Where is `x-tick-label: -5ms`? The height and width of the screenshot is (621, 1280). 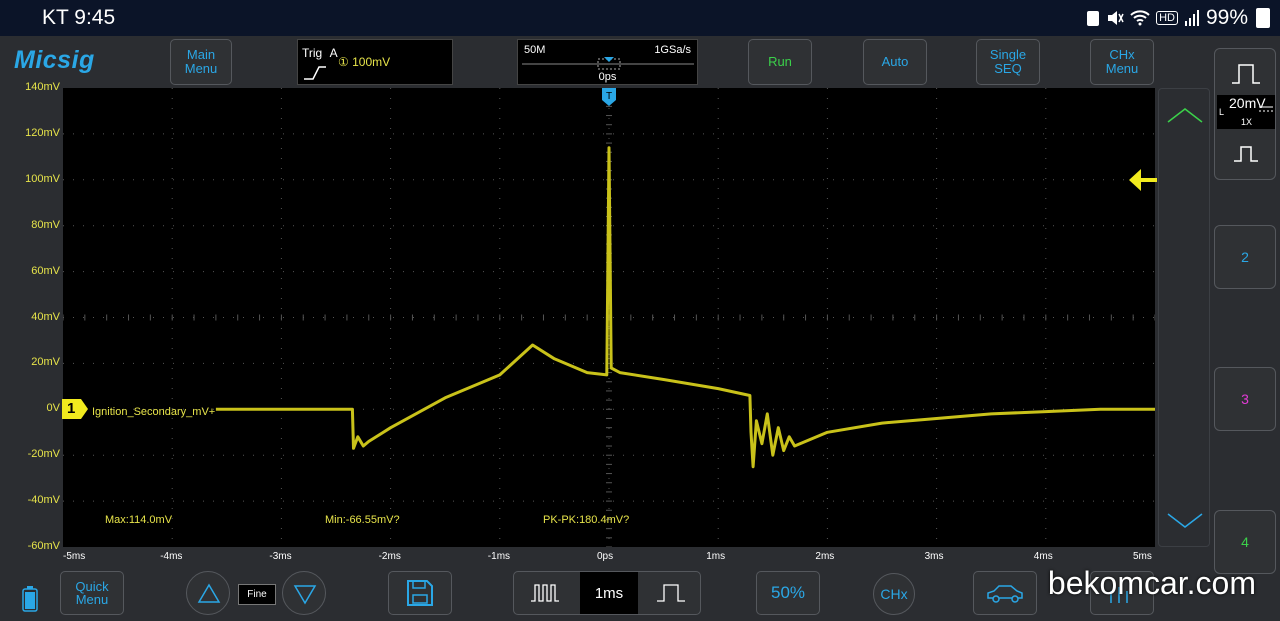
x-tick-label: -5ms is located at coordinates (74, 556).